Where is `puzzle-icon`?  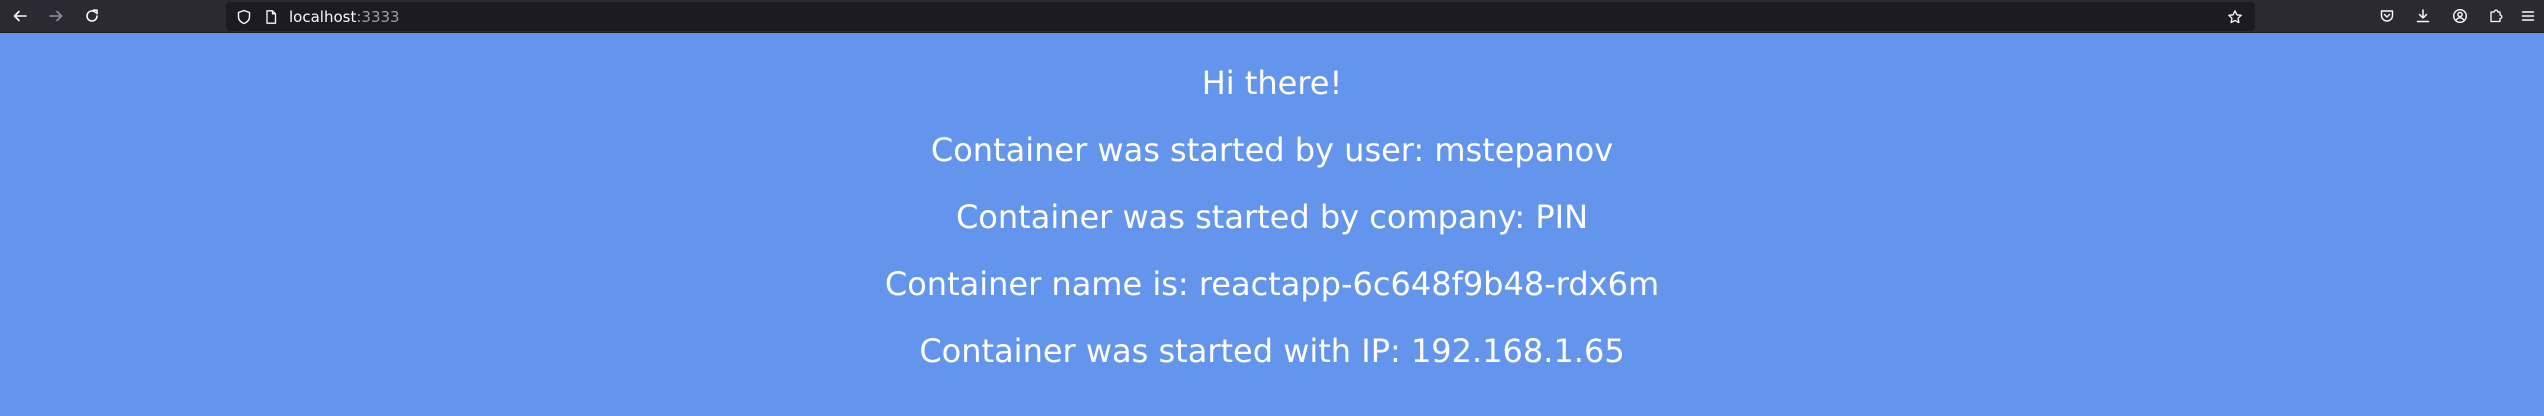
puzzle-icon is located at coordinates (2496, 16).